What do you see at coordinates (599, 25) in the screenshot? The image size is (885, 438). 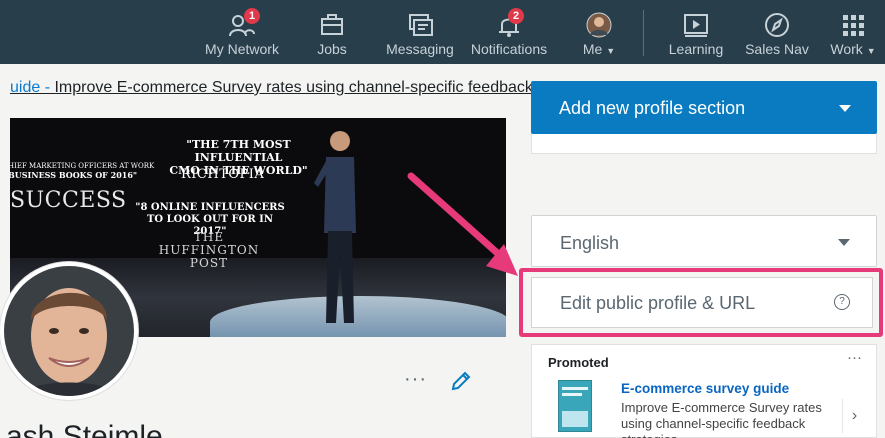 I see `avatar-icon` at bounding box center [599, 25].